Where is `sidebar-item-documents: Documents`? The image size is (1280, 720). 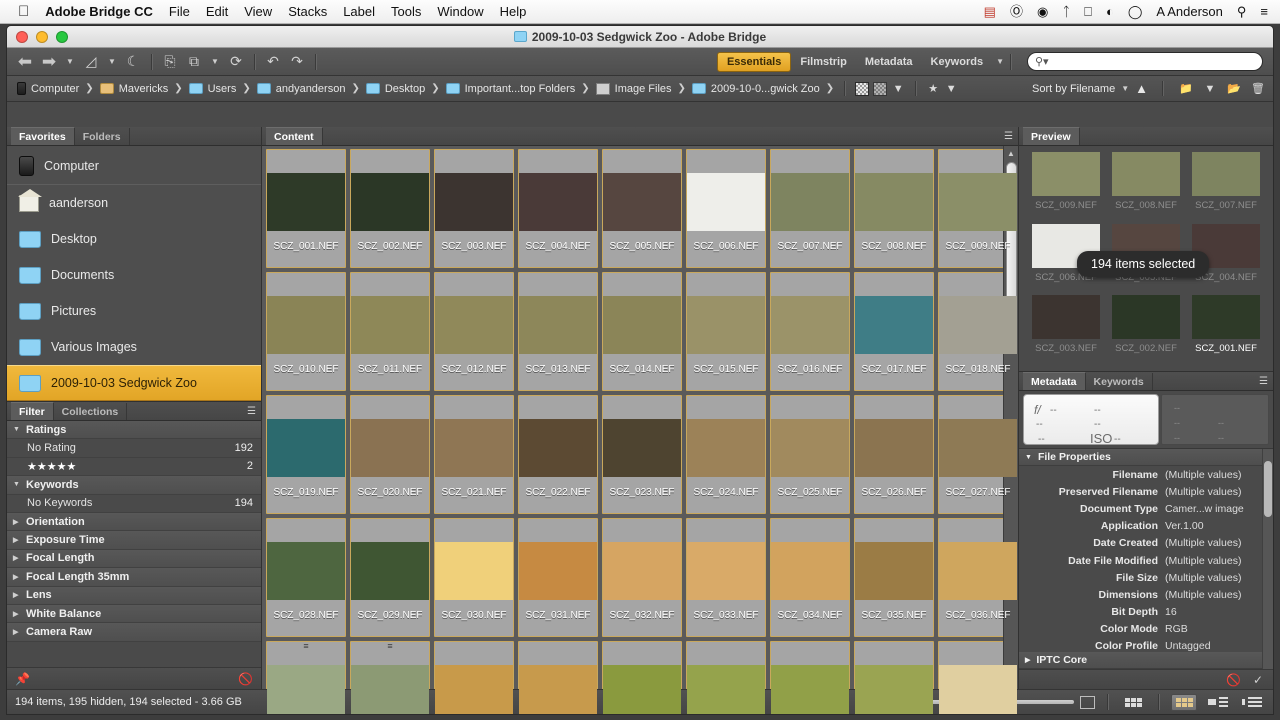
sidebar-item-documents: Documents is located at coordinates (134, 275).